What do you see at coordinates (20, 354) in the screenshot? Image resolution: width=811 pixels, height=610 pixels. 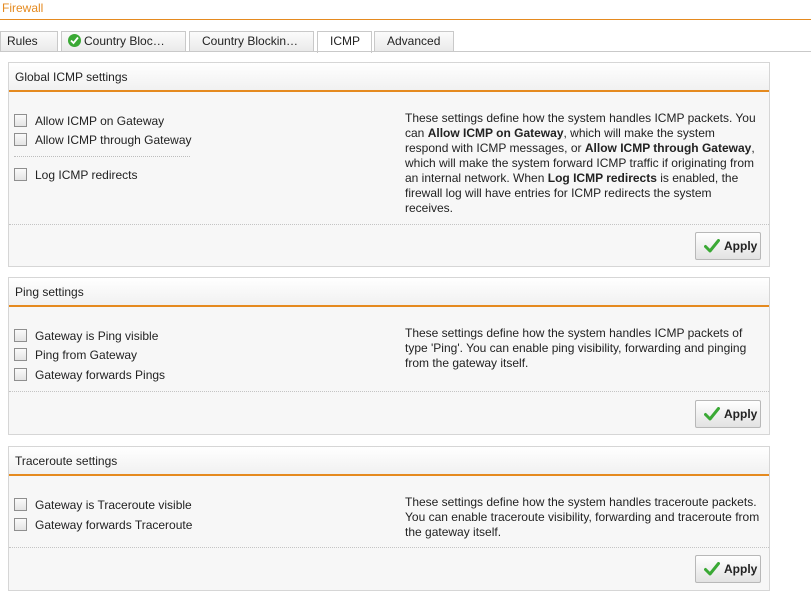 I see `ping-from-gateway-checkbox` at bounding box center [20, 354].